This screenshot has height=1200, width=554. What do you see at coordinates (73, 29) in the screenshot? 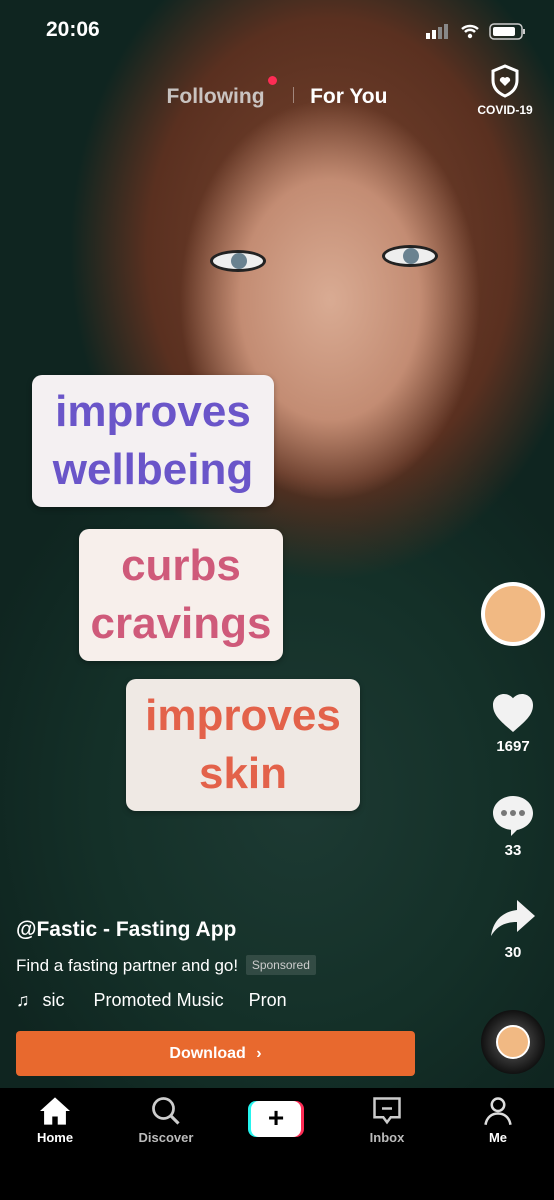
I see `status-time: 20:06` at bounding box center [73, 29].